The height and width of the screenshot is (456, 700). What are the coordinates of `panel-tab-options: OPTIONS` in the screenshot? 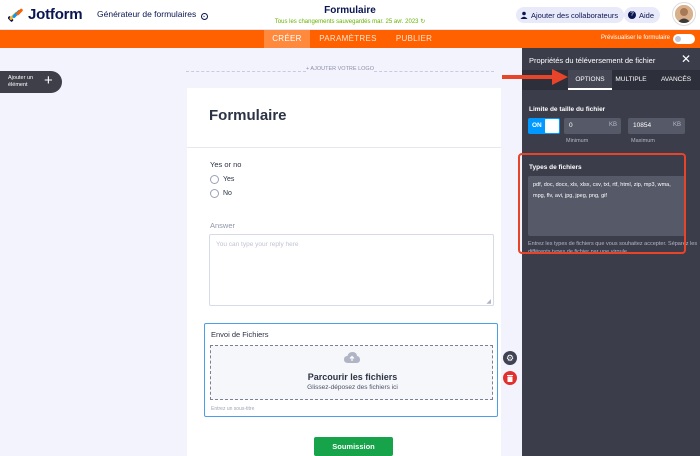 It's located at (590, 80).